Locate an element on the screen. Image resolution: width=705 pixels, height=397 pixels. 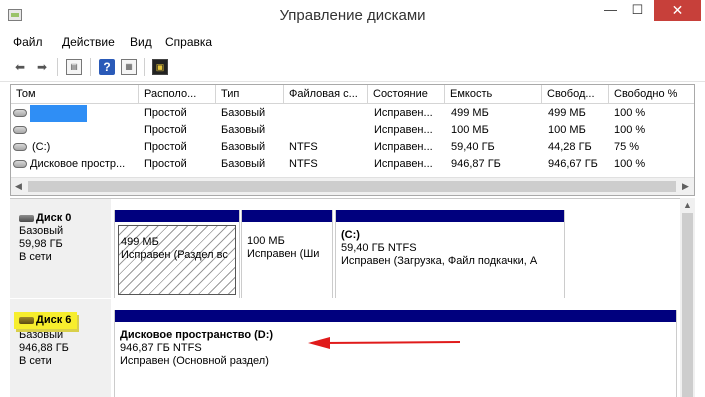
title-bar: Управление дисками — ☐ ✕ is located at coordinates (352, 15).